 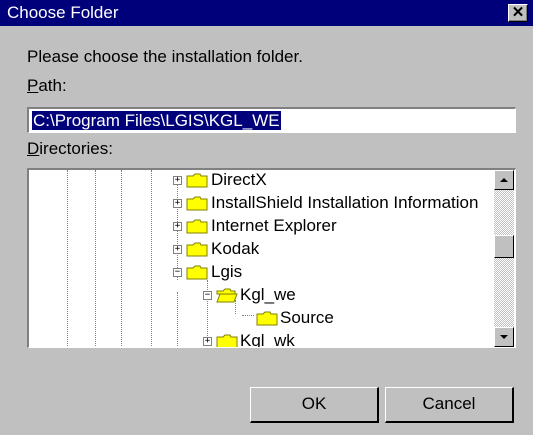 What do you see at coordinates (239, 179) in the screenshot?
I see `tree-item-label: DirectX` at bounding box center [239, 179].